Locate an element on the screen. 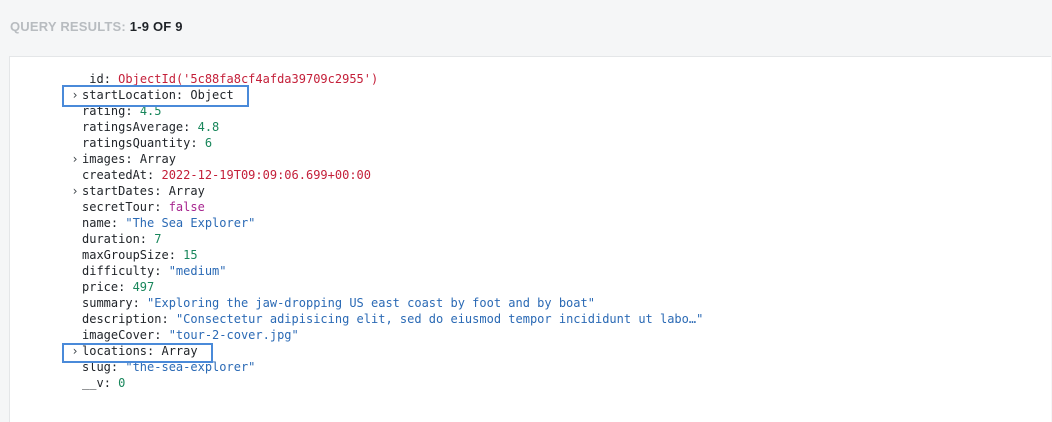  field-value: 4.8 is located at coordinates (208, 127).